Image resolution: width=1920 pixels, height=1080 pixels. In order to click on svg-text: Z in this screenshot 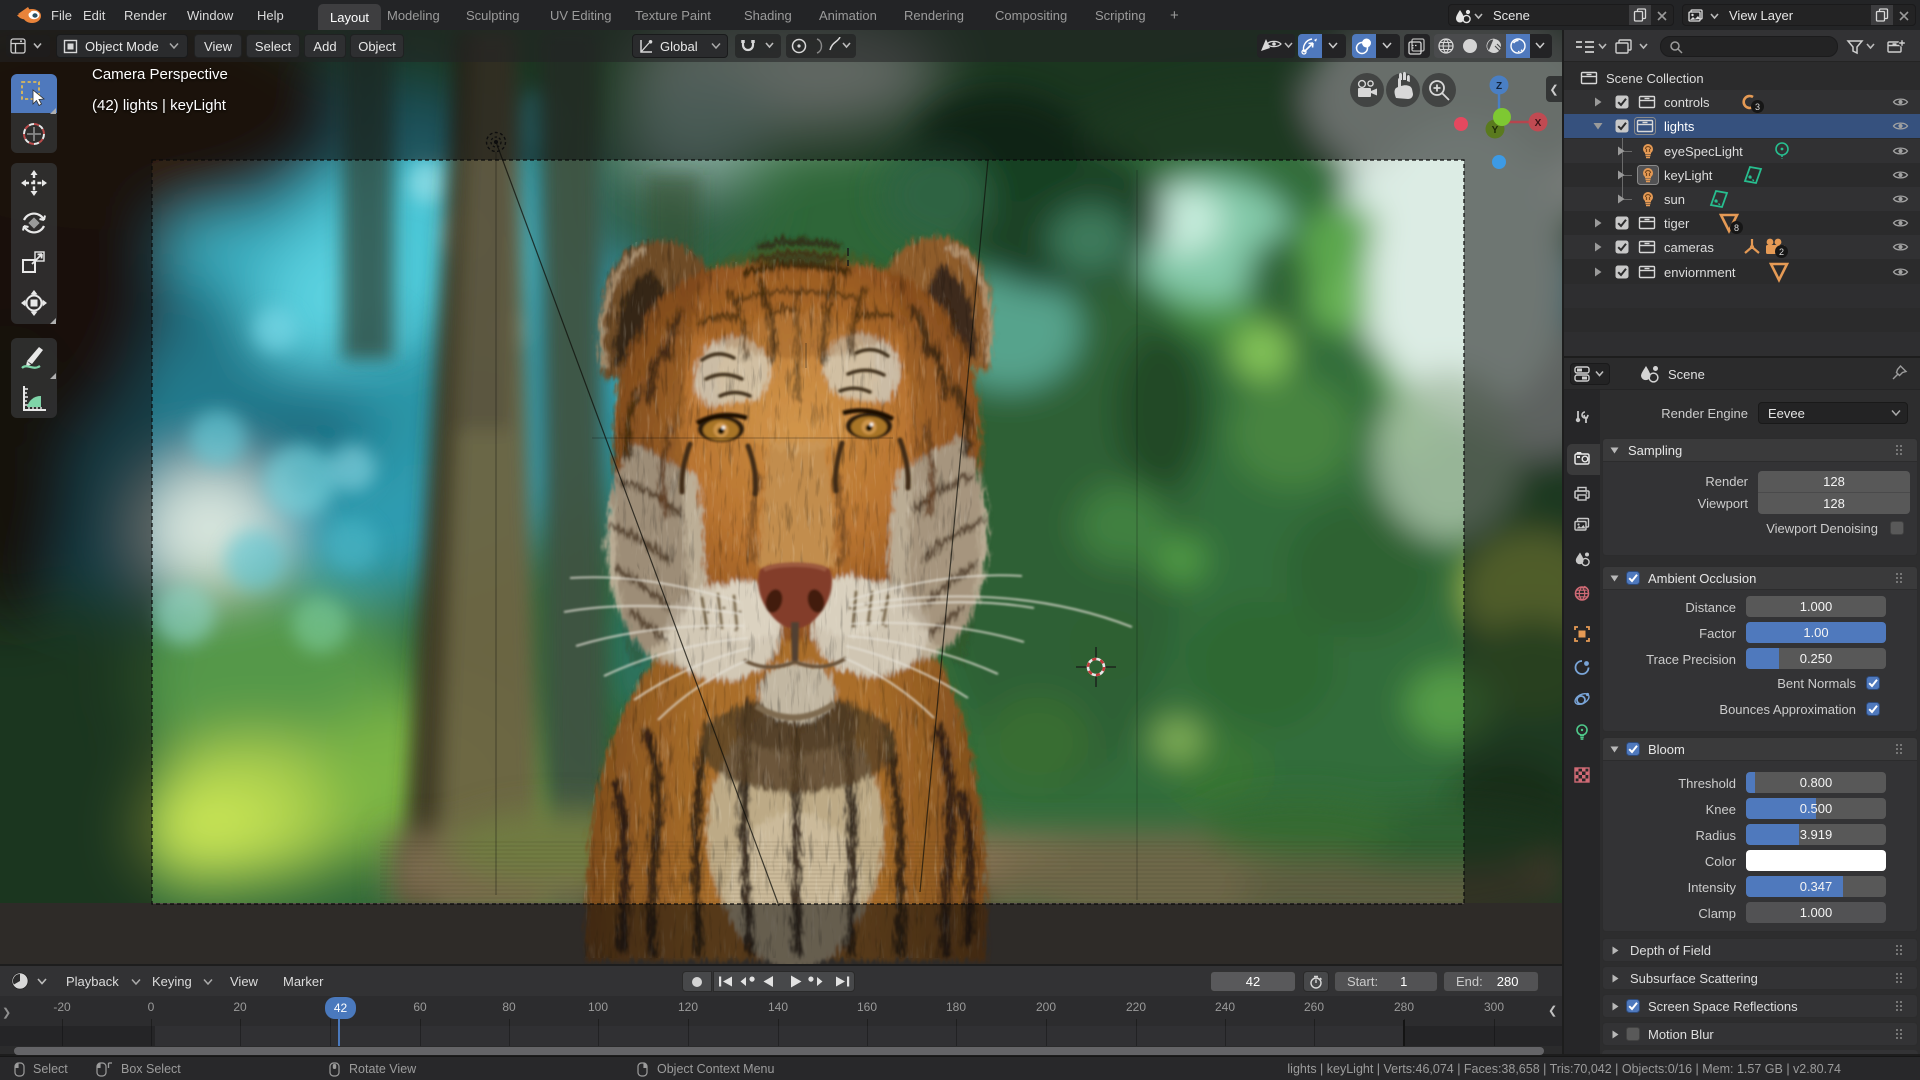, I will do `click(1499, 86)`.